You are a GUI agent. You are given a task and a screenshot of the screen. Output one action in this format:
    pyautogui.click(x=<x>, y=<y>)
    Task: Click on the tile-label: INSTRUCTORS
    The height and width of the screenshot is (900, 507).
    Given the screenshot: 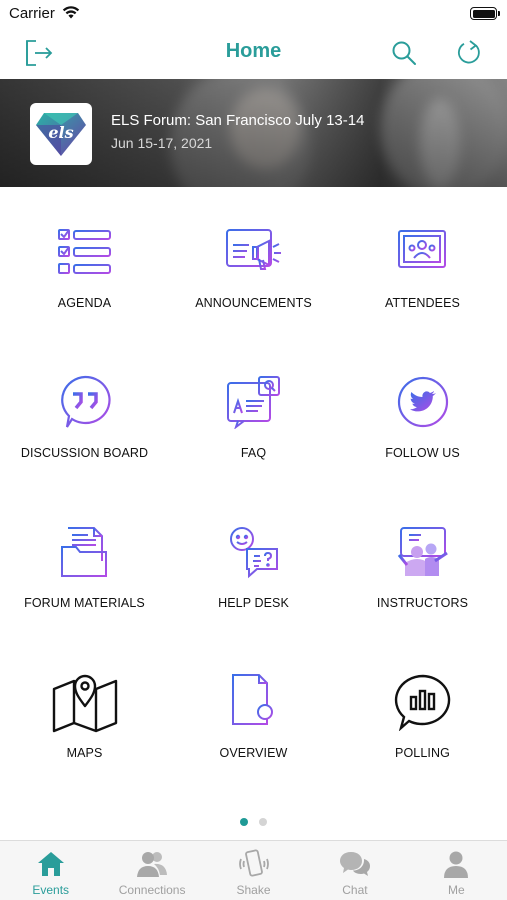 What is the action you would take?
    pyautogui.click(x=422, y=603)
    